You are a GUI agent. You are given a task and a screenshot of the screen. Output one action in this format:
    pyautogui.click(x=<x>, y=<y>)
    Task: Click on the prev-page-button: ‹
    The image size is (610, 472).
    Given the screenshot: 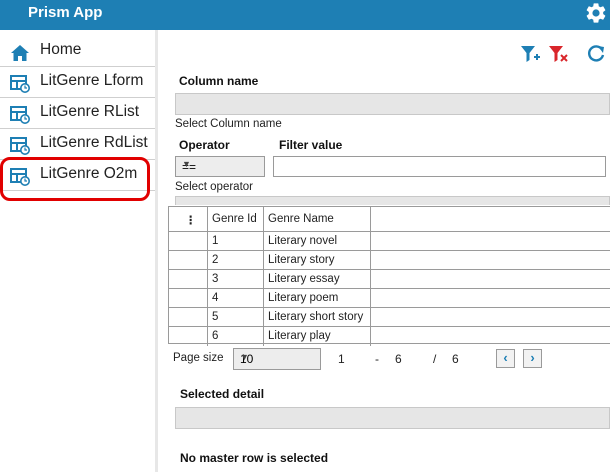 What is the action you would take?
    pyautogui.click(x=505, y=358)
    